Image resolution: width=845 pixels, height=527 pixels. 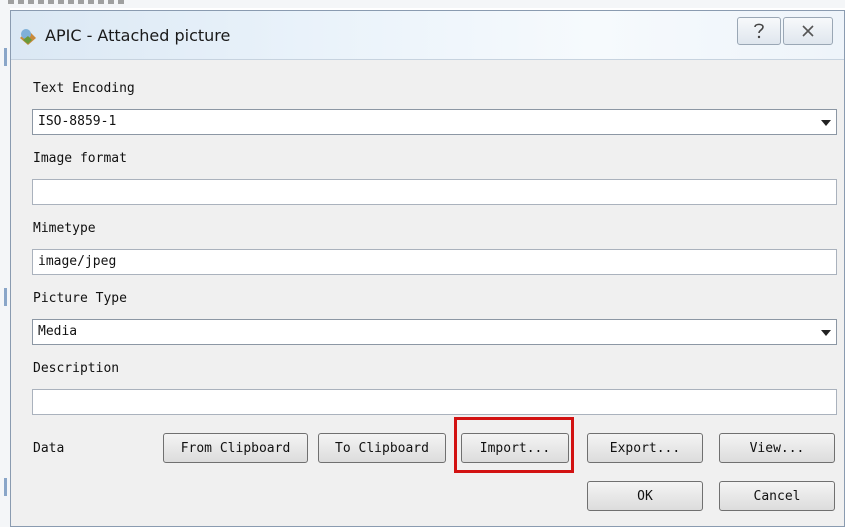 I want to click on data-label: Data, so click(x=49, y=448).